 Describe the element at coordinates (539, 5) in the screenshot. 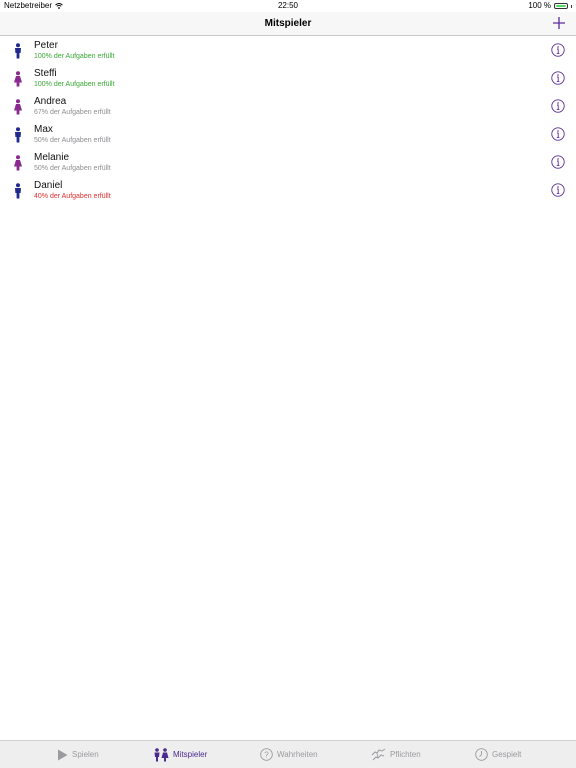

I see `battery-percent: 100 %` at that location.